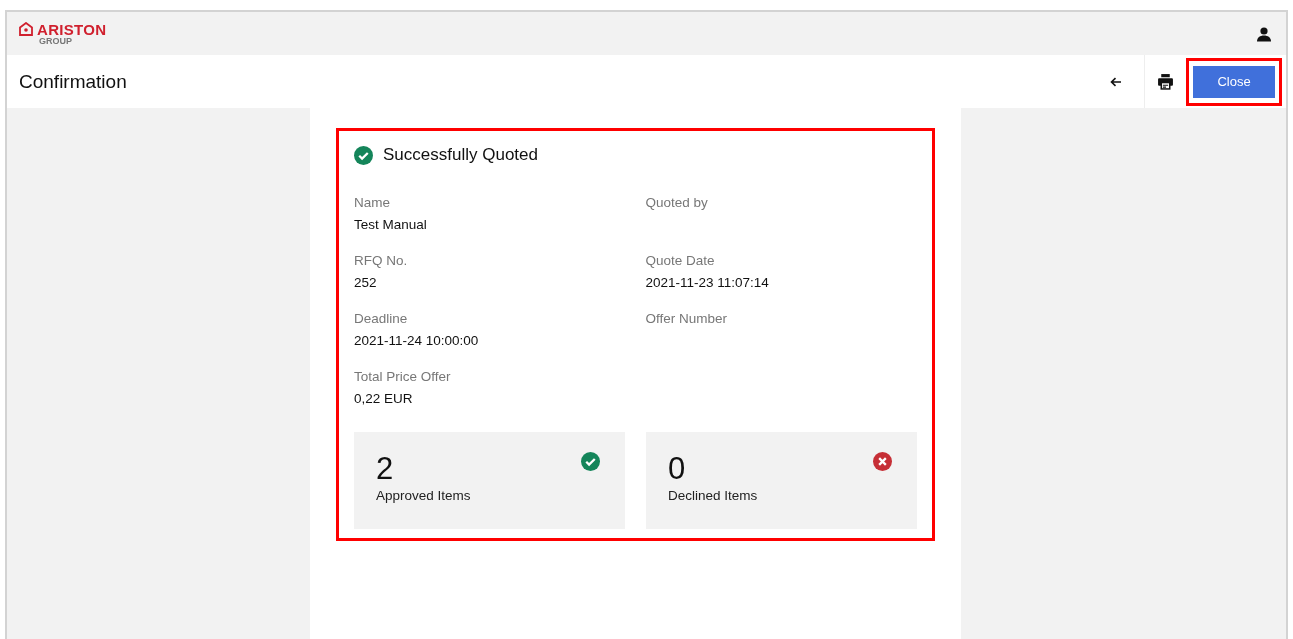 This screenshot has height=639, width=1293. Describe the element at coordinates (680, 260) in the screenshot. I see `field-label: Quote Date` at that location.